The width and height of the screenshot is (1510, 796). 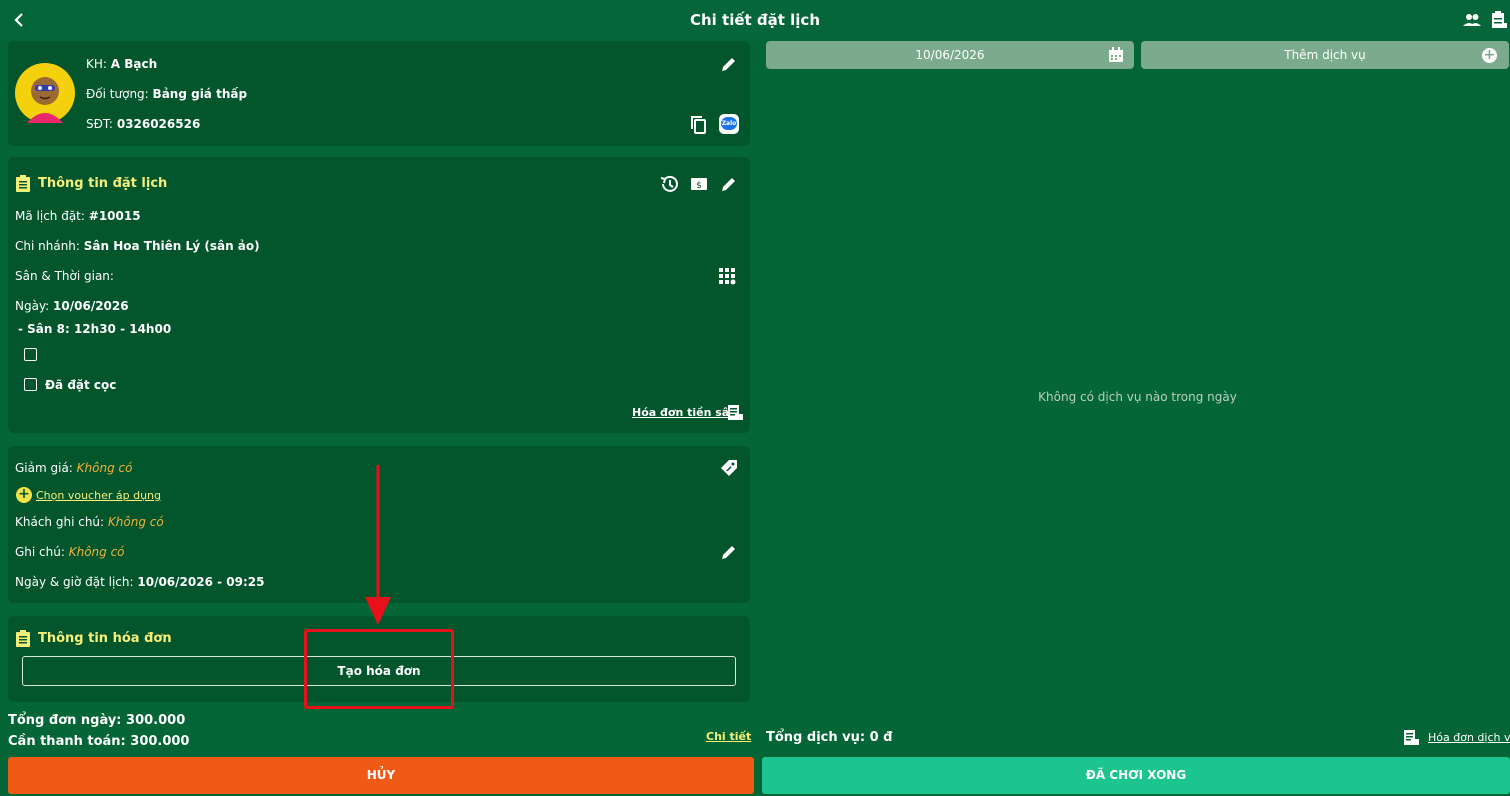 I want to click on court-time-label: Sân & Thời gian:, so click(x=64, y=276).